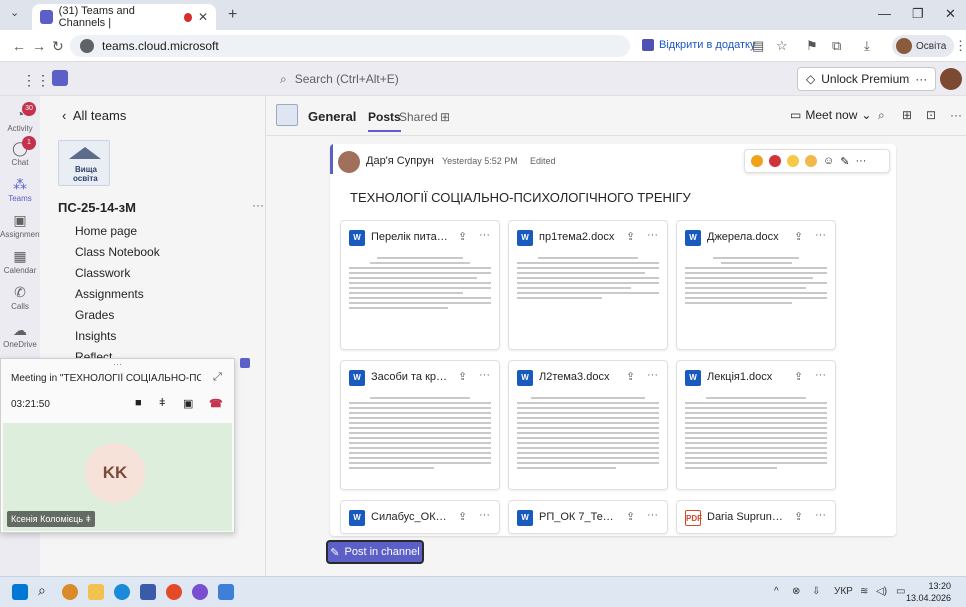  Describe the element at coordinates (203, 17) in the screenshot. I see `close-tab-icon: ✕` at that location.